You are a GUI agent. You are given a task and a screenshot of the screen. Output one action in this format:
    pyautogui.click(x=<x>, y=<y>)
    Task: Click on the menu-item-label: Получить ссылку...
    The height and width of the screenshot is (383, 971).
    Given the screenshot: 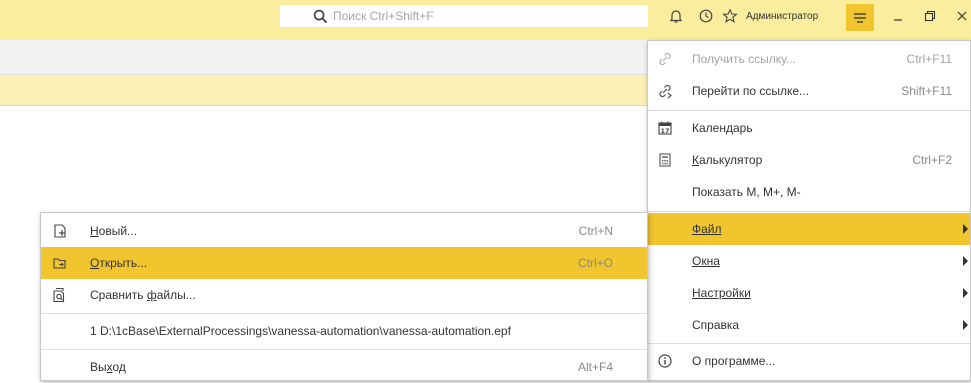 What is the action you would take?
    pyautogui.click(x=744, y=59)
    